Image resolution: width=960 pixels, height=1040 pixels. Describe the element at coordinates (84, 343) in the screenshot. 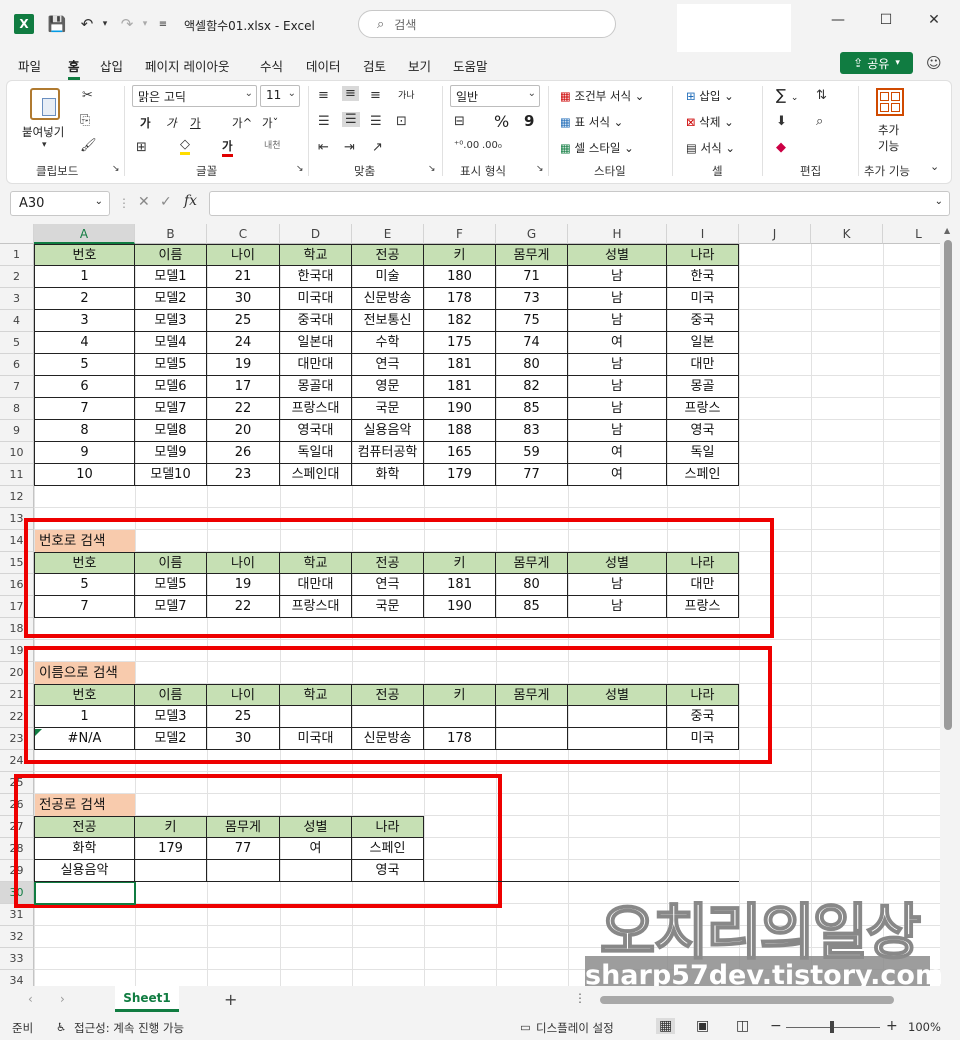

I see `table-cell: 4` at that location.